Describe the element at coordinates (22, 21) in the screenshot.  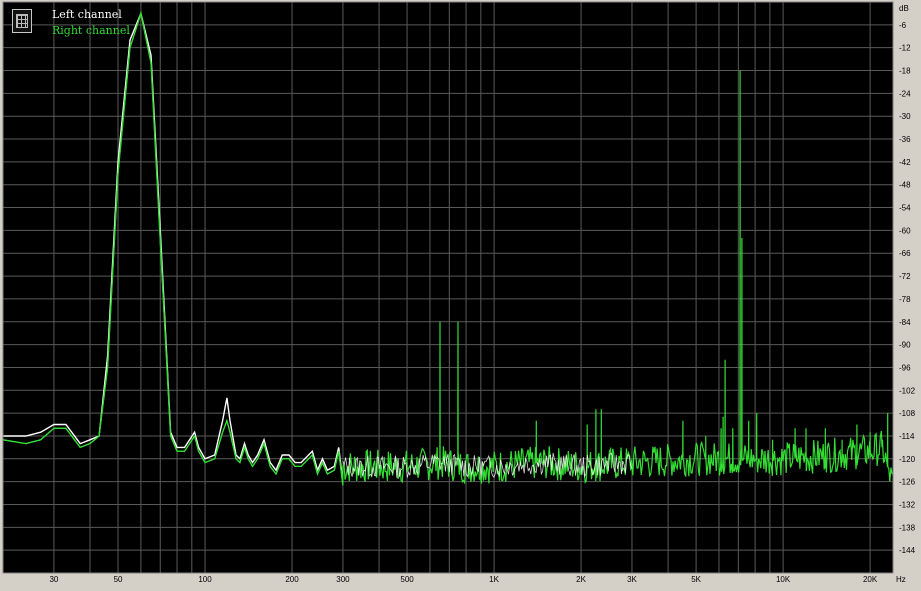
I see `legend-grid-icon` at that location.